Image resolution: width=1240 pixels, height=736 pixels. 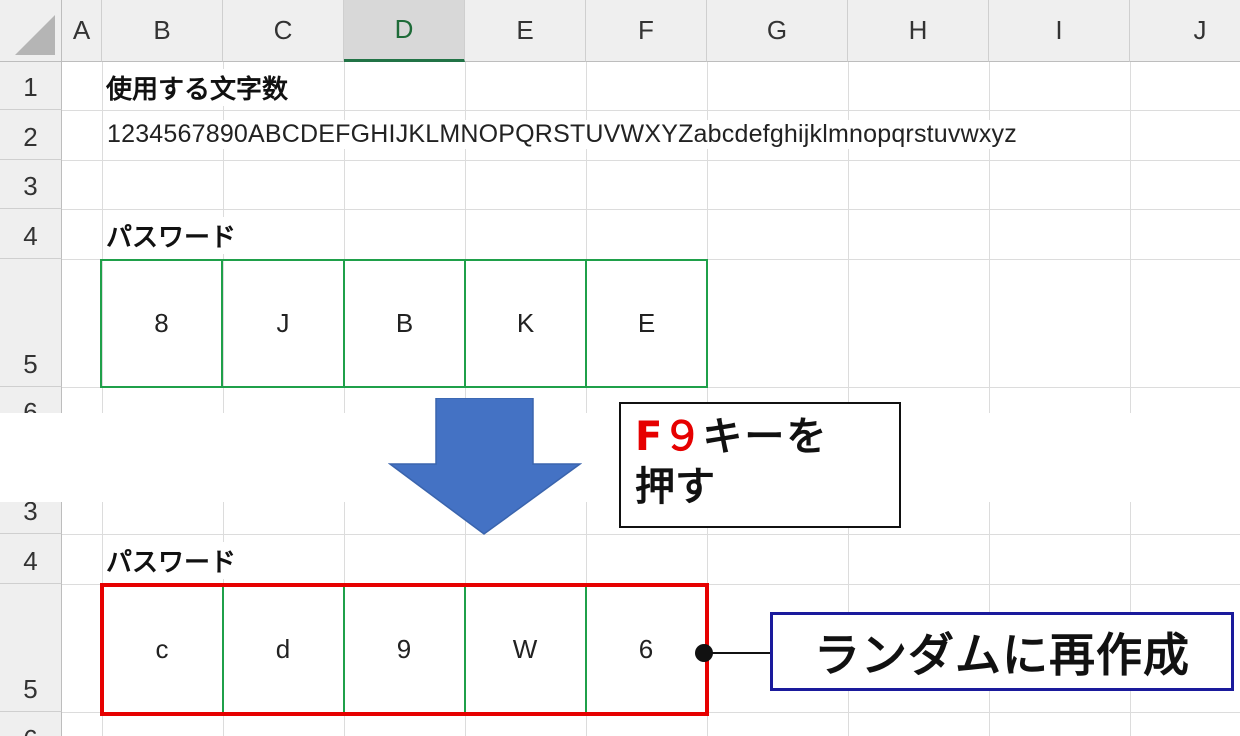 What do you see at coordinates (404, 323) in the screenshot?
I see `password-cell-d5: B` at bounding box center [404, 323].